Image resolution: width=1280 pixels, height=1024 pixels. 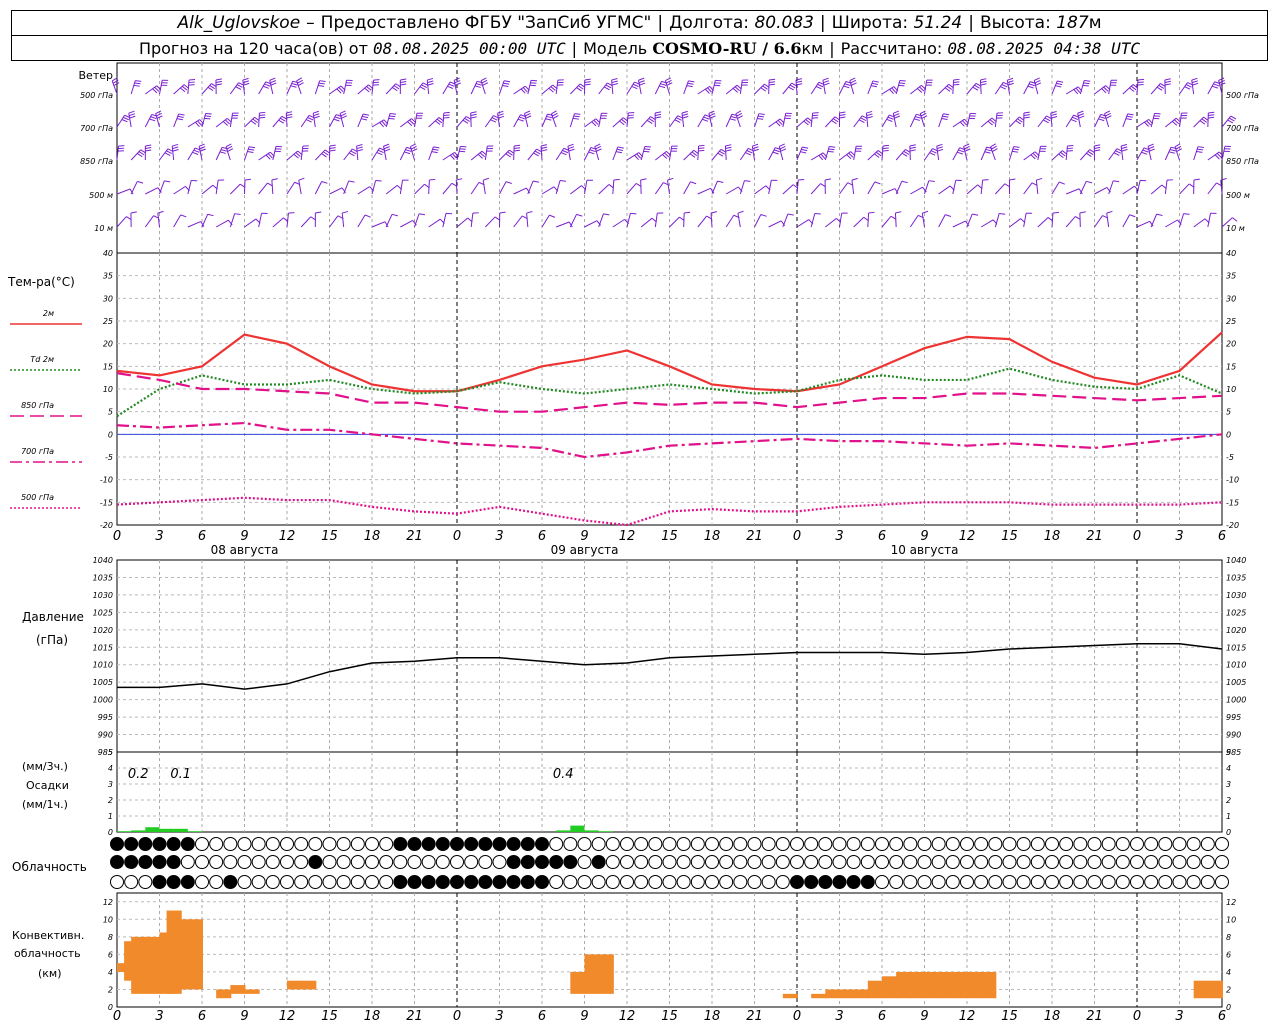 I want to click on temp-ytick-left: -10, so click(x=106, y=480).